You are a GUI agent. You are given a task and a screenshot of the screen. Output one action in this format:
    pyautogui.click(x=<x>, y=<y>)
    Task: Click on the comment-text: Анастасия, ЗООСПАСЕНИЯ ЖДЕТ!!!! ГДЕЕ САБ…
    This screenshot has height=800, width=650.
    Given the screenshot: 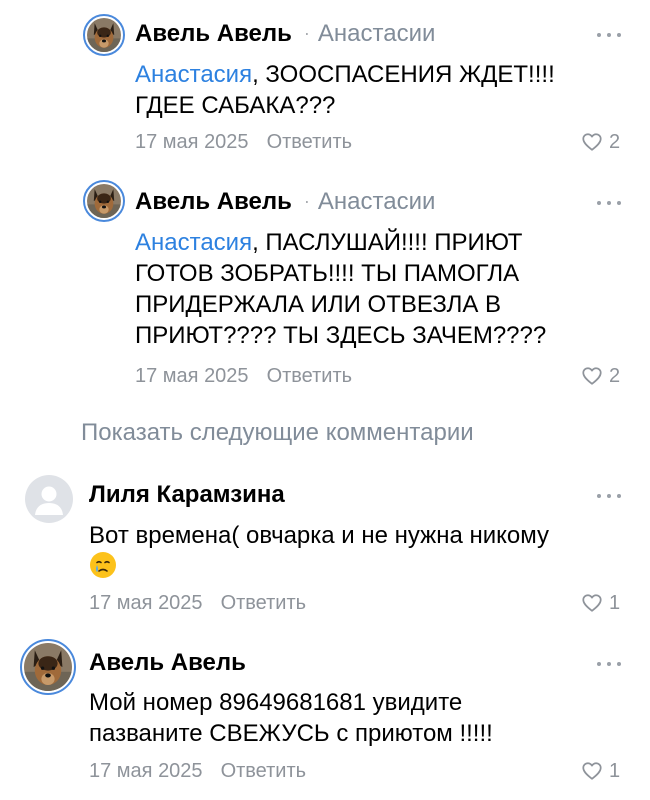 What is the action you would take?
    pyautogui.click(x=345, y=90)
    